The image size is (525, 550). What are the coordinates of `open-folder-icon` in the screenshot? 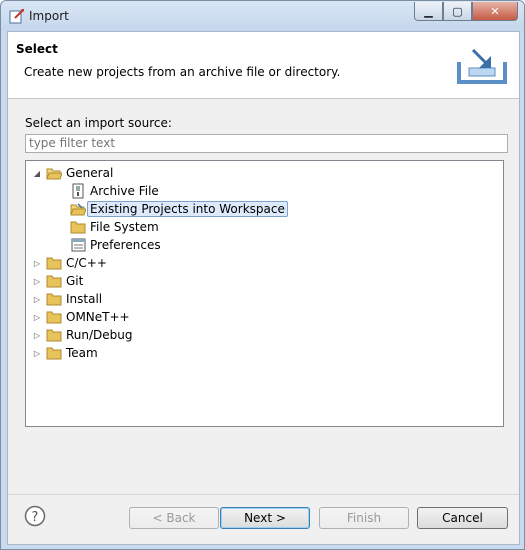 It's located at (54, 173).